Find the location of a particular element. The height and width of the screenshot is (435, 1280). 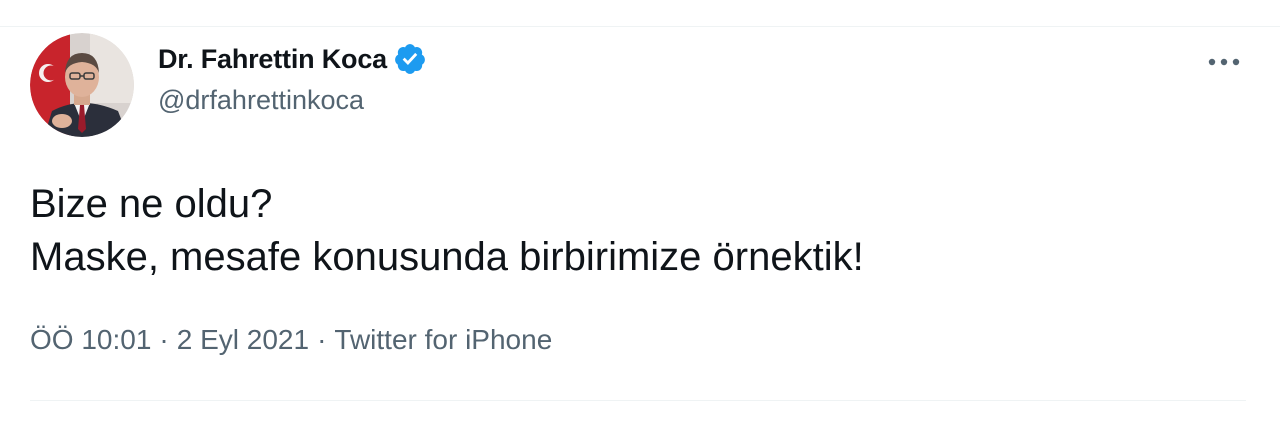

handle: @drfahrettinkoca is located at coordinates (292, 100).